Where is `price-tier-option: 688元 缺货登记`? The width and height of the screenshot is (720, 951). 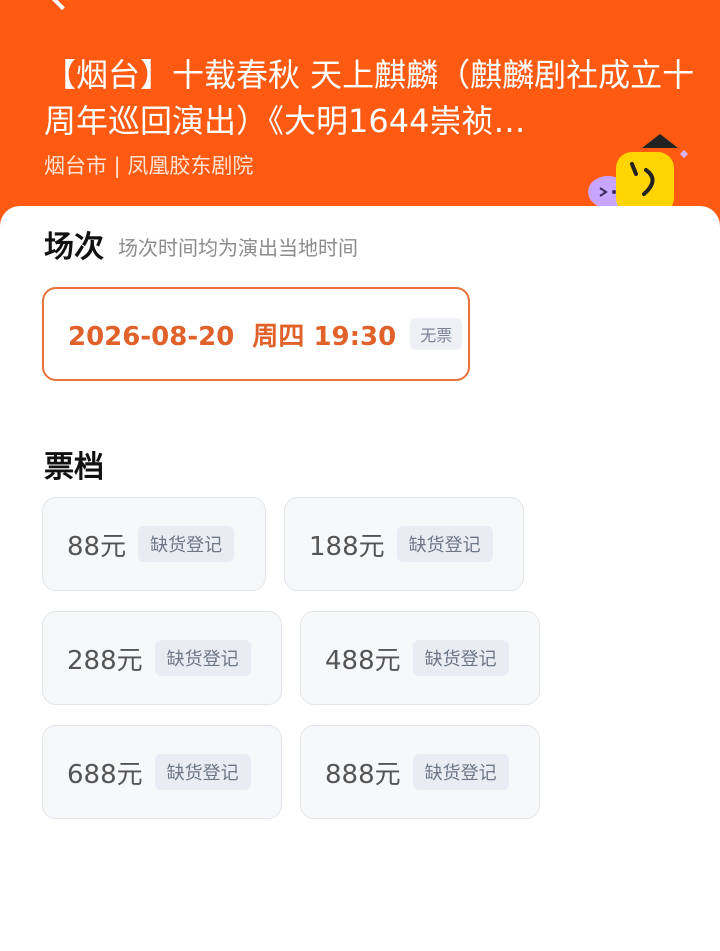 price-tier-option: 688元 缺货登记 is located at coordinates (162, 772).